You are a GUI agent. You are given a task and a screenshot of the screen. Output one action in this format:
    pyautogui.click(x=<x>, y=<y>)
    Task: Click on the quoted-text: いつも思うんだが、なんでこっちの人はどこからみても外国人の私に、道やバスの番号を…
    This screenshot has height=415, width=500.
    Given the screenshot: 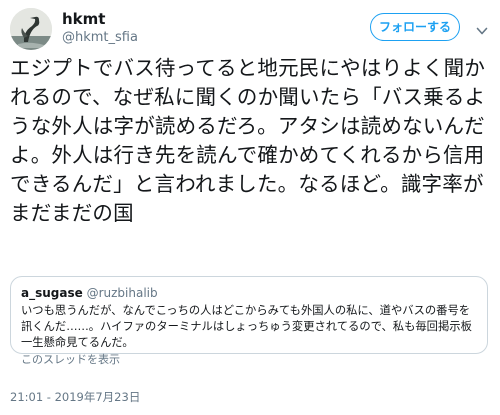 What is the action you would take?
    pyautogui.click(x=246, y=326)
    